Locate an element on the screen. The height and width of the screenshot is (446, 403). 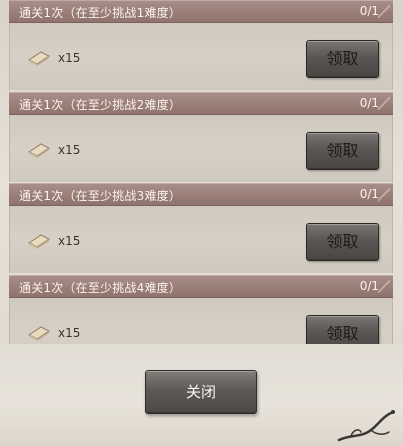
task-header: 通关1次（在至少挑战1难度） 0/1 is located at coordinates (201, 11).